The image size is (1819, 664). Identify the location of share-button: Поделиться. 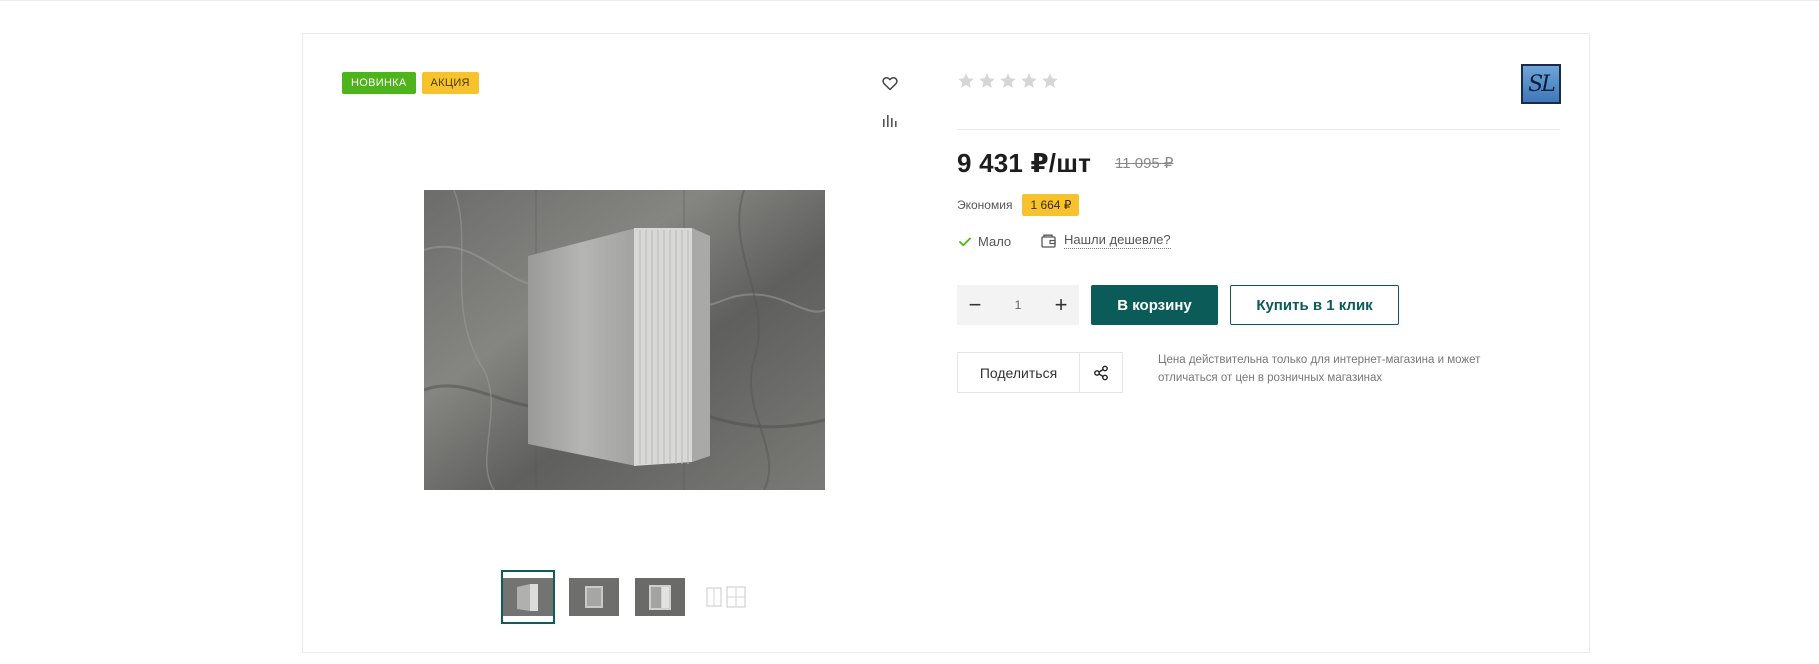
(1040, 372).